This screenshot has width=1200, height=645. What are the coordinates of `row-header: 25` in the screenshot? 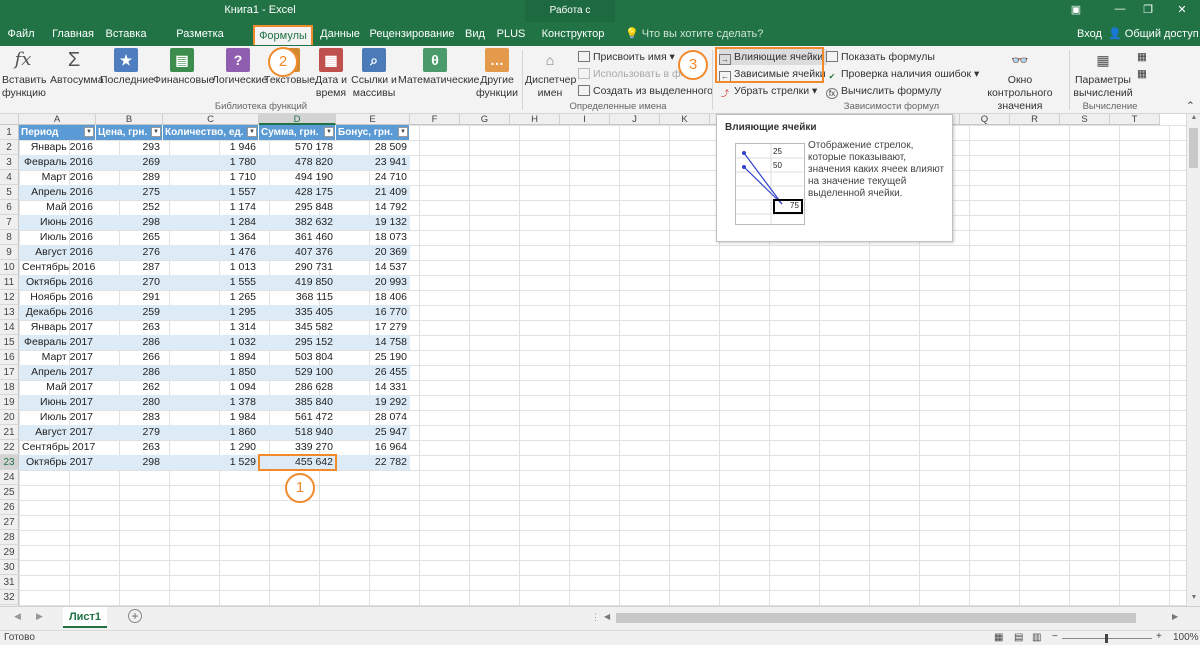 It's located at (9, 492).